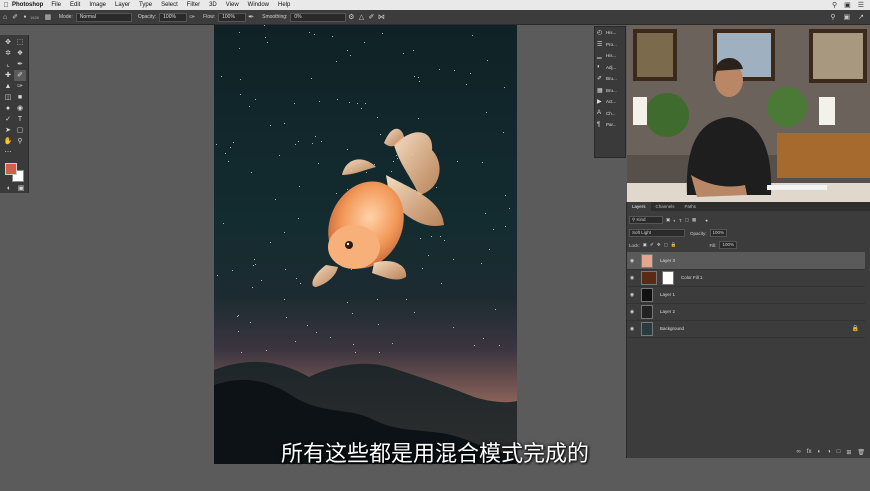  What do you see at coordinates (351, 17) in the screenshot?
I see `gear-icon: ⚙` at bounding box center [351, 17].